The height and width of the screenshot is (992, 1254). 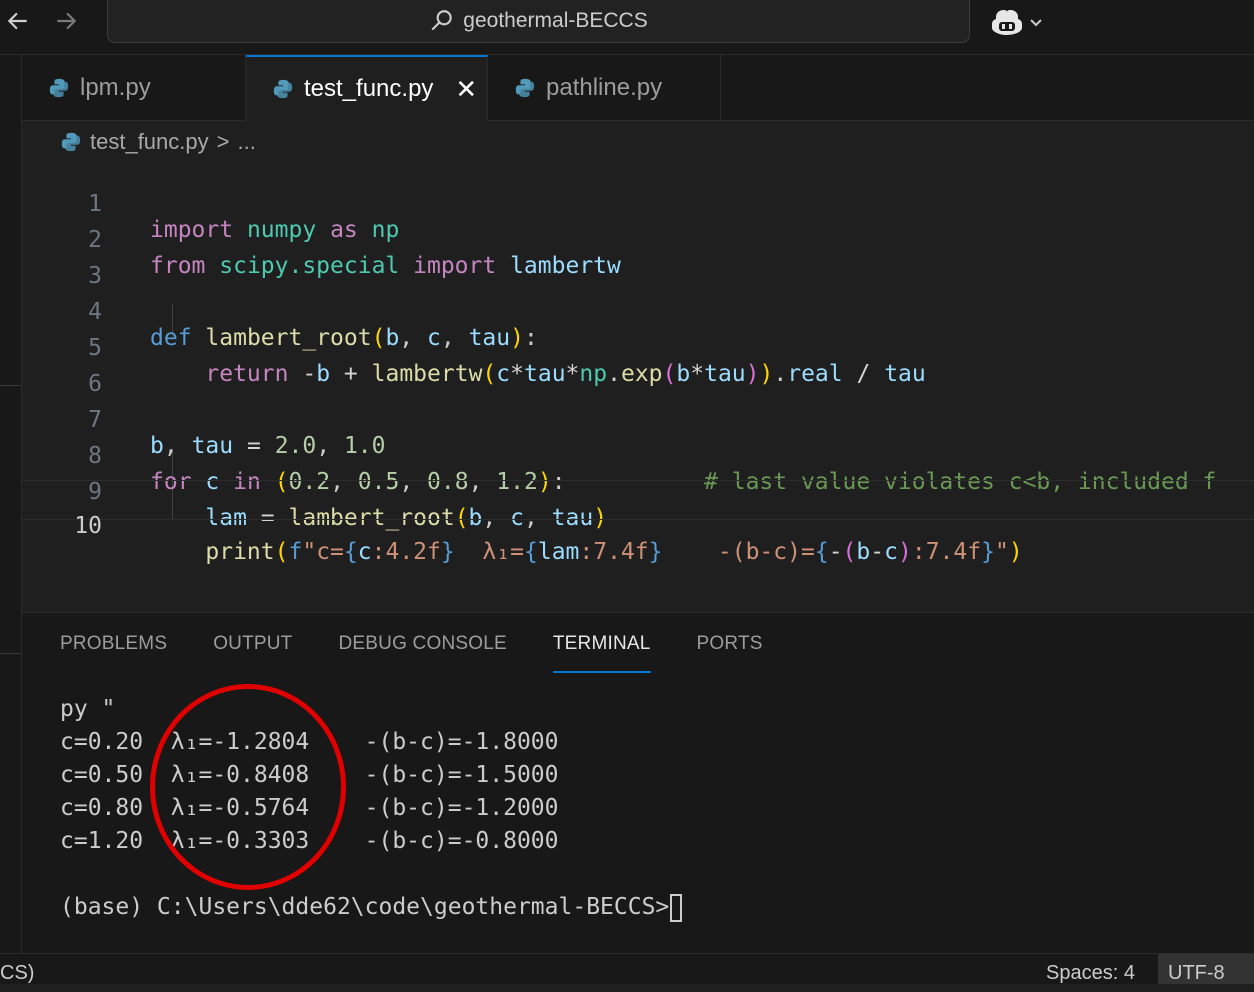 I want to click on code-line: 4 def lambert_root(b, c, tau):, so click(x=638, y=309).